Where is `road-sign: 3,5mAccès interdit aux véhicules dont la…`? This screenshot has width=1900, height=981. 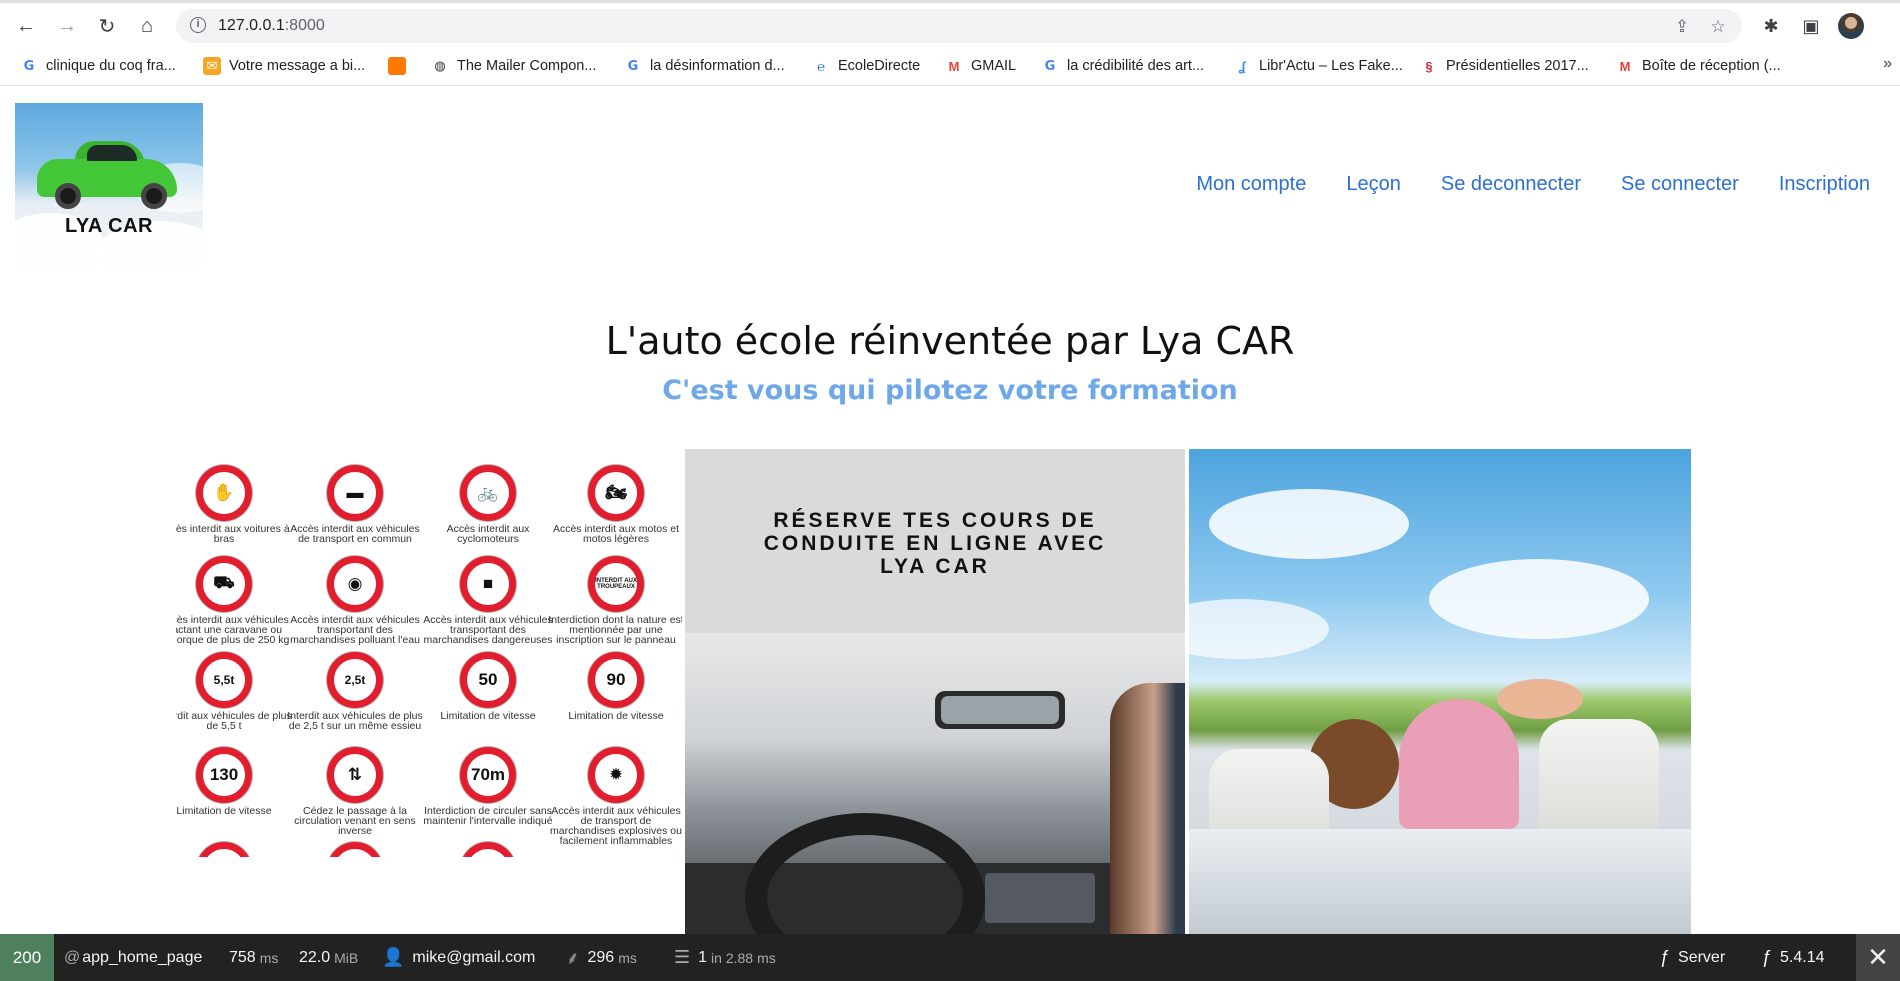 road-sign: 3,5mAccès interdit aux véhicules dont la… is located at coordinates (488, 849).